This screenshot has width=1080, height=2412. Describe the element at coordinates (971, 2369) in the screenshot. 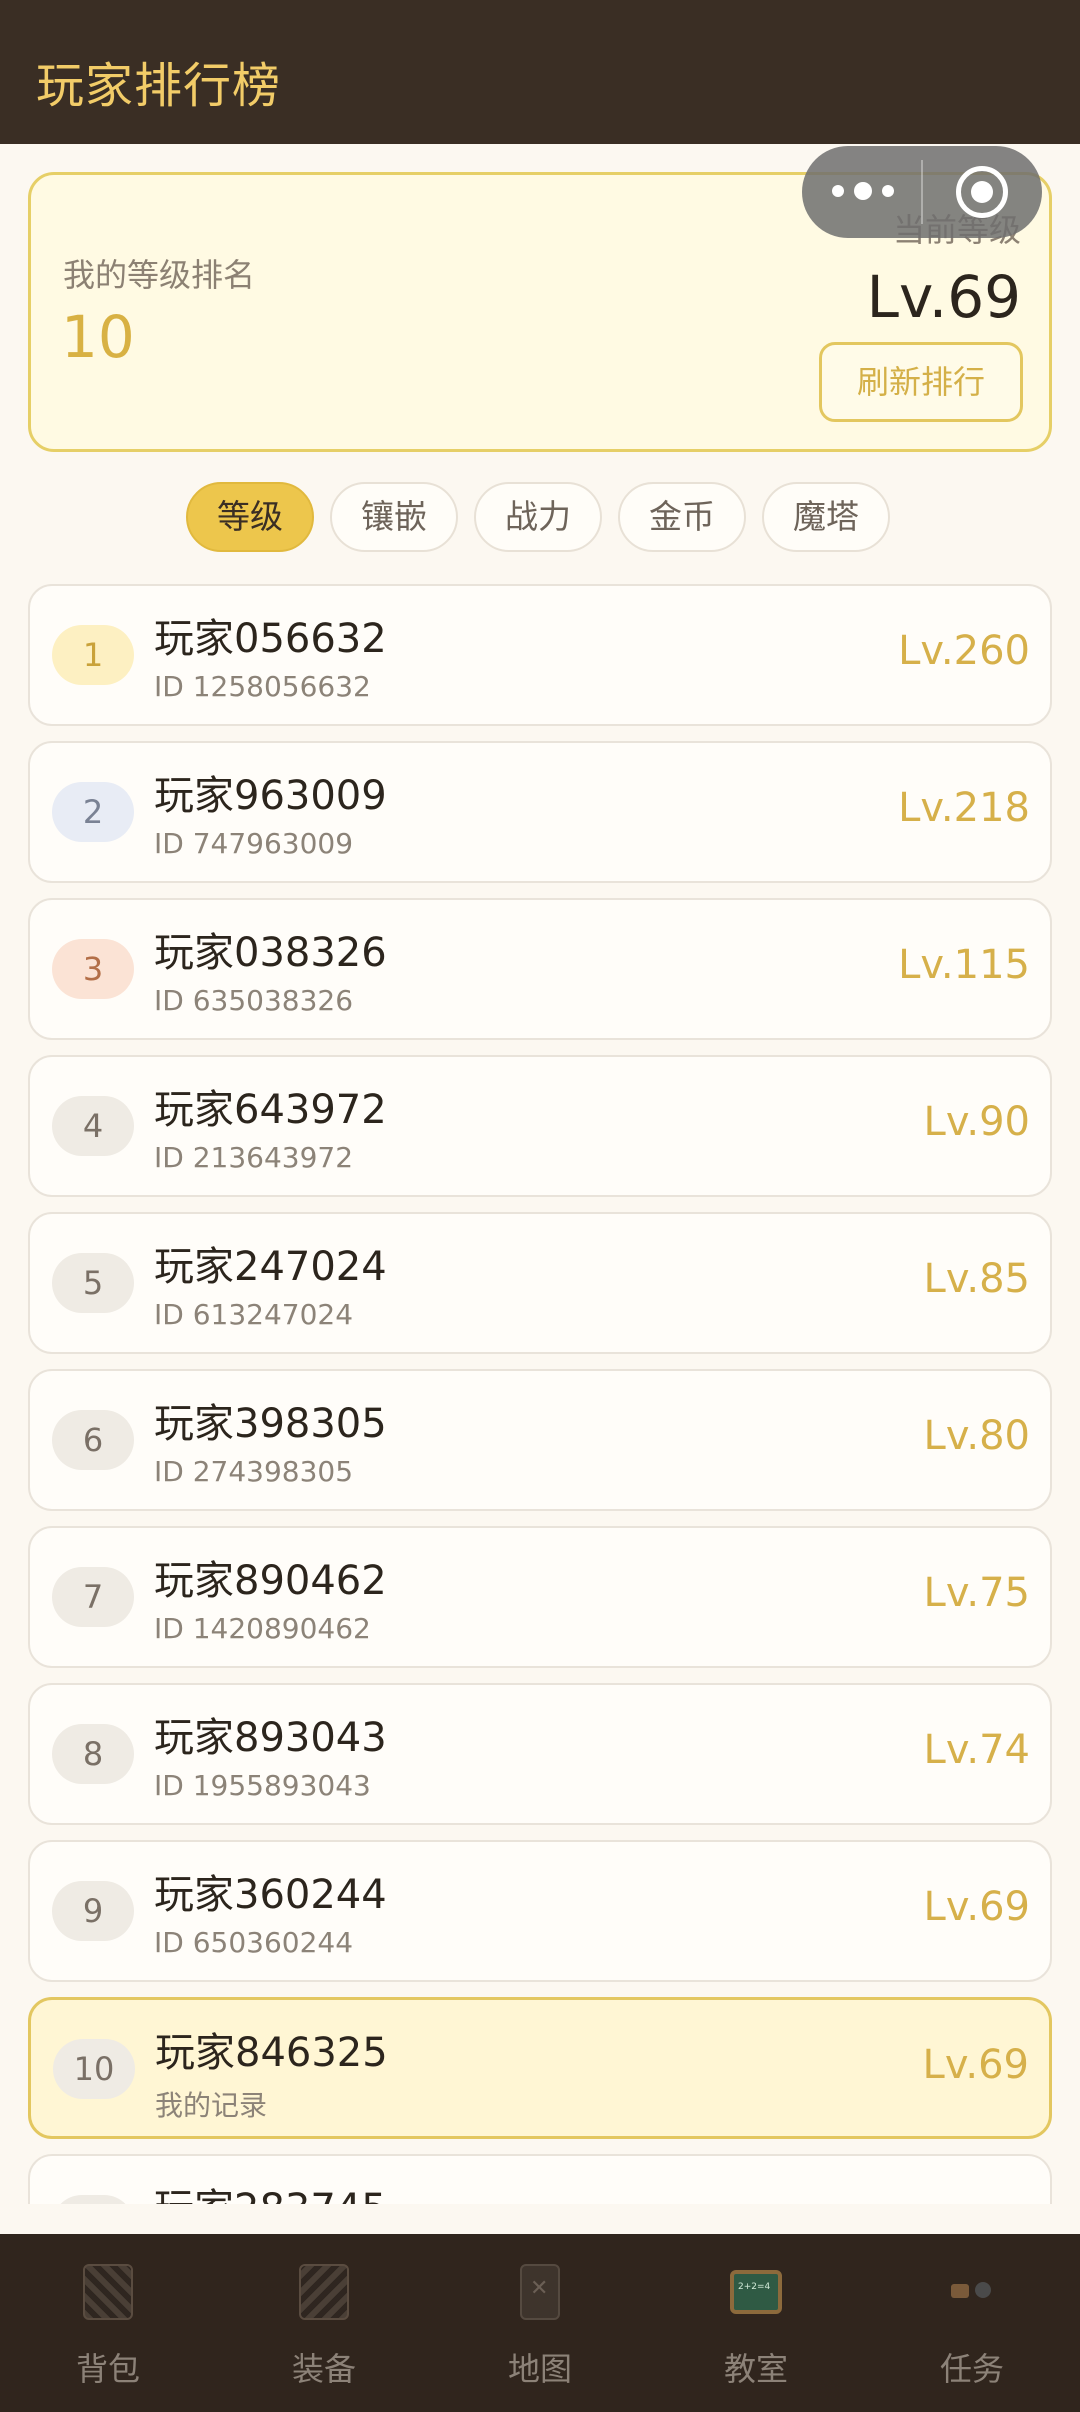

I see `nav-label: 任务` at that location.